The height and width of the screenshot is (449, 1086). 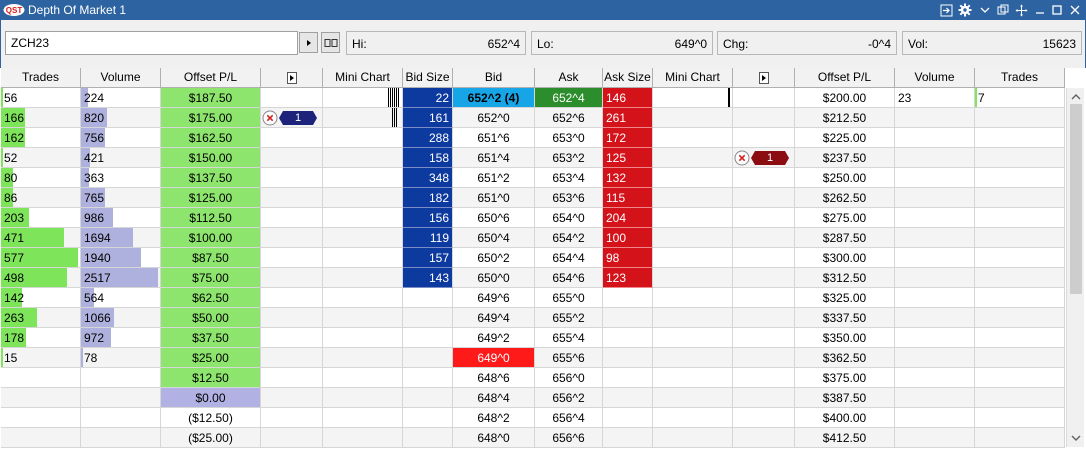 What do you see at coordinates (946, 10) in the screenshot?
I see `link-icon` at bounding box center [946, 10].